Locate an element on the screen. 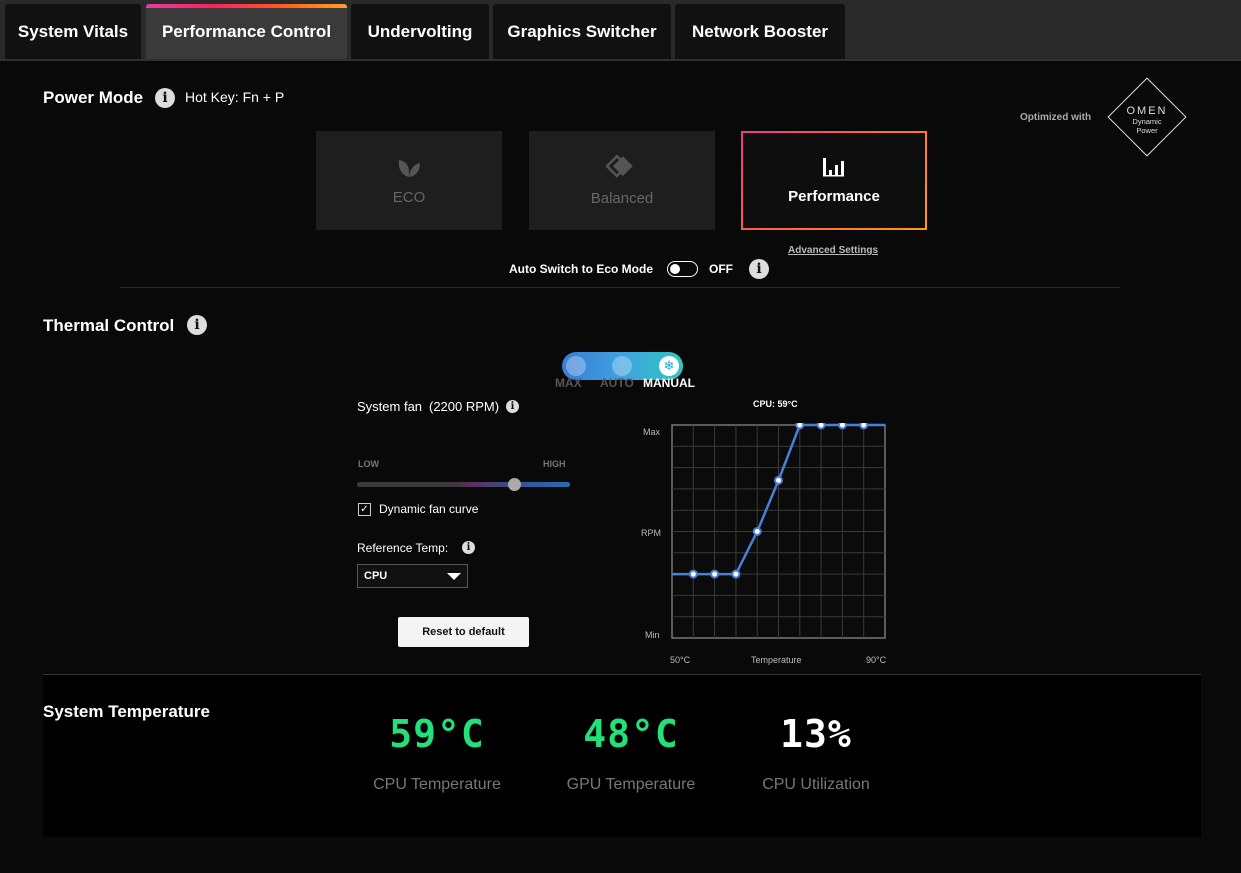 The image size is (1241, 873). fan-mode-auto-label: AUTO is located at coordinates (617, 383).